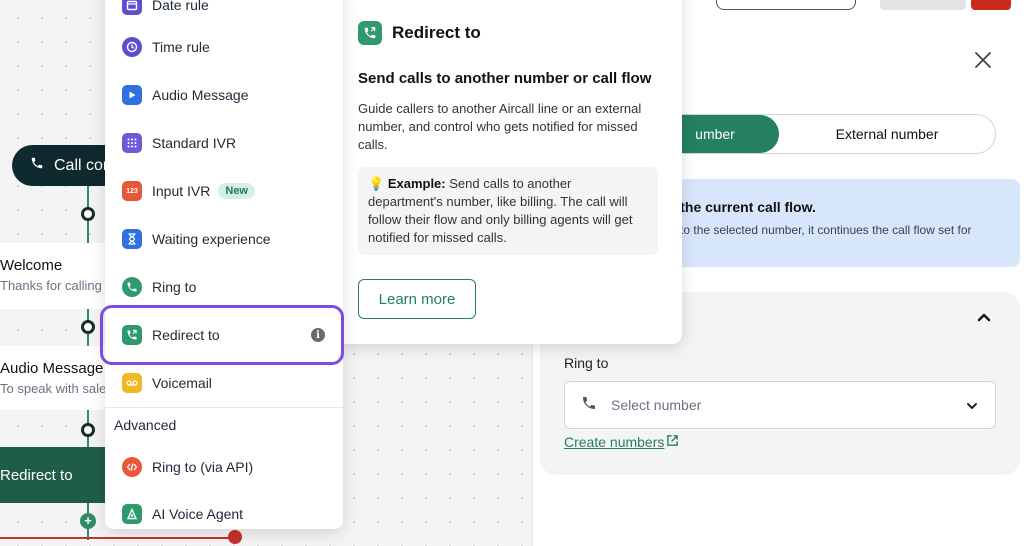 This screenshot has width=1029, height=546. I want to click on close-icon, so click(983, 60).